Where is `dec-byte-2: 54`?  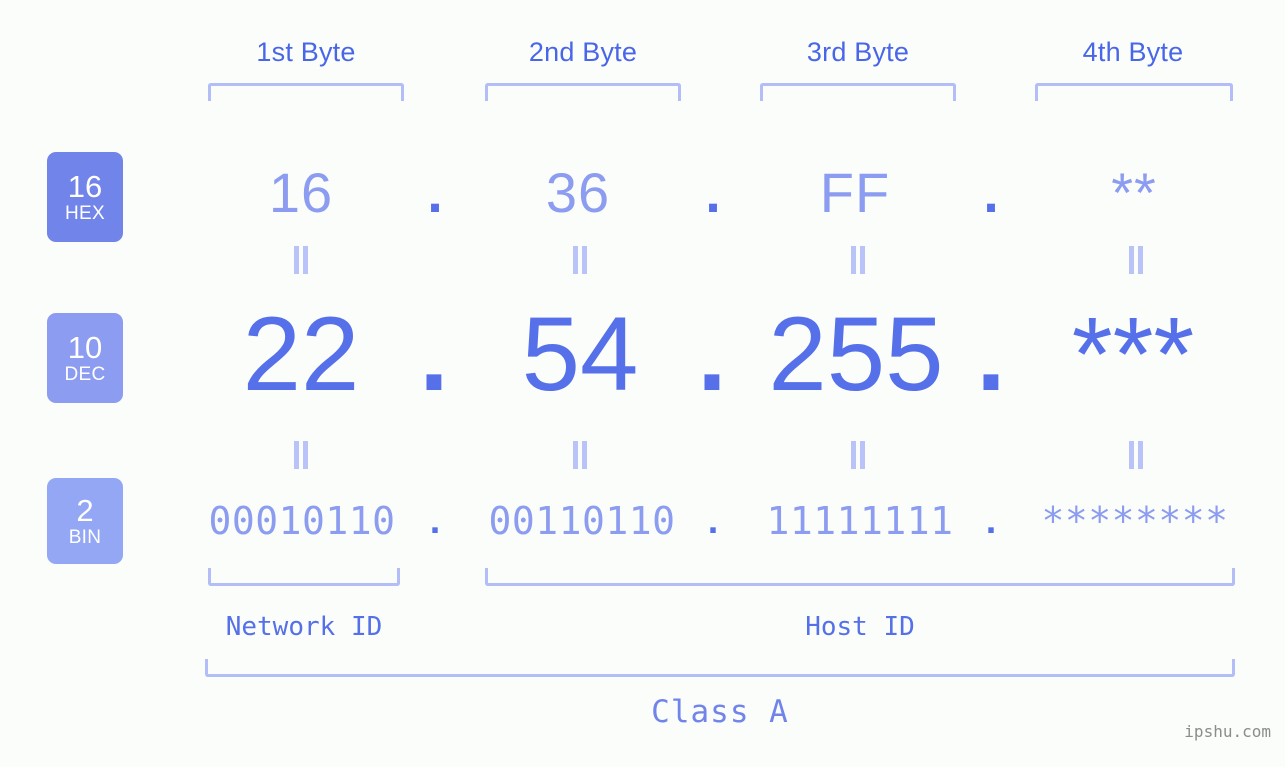
dec-byte-2: 54 is located at coordinates (580, 354).